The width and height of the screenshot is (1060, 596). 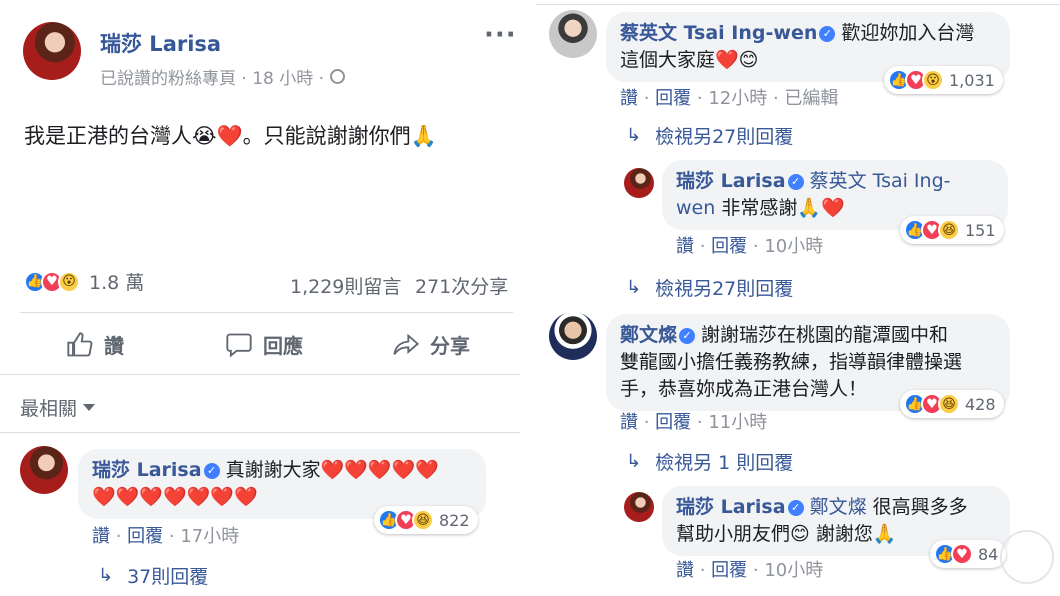 I want to click on reaction-count: 151, so click(x=980, y=230).